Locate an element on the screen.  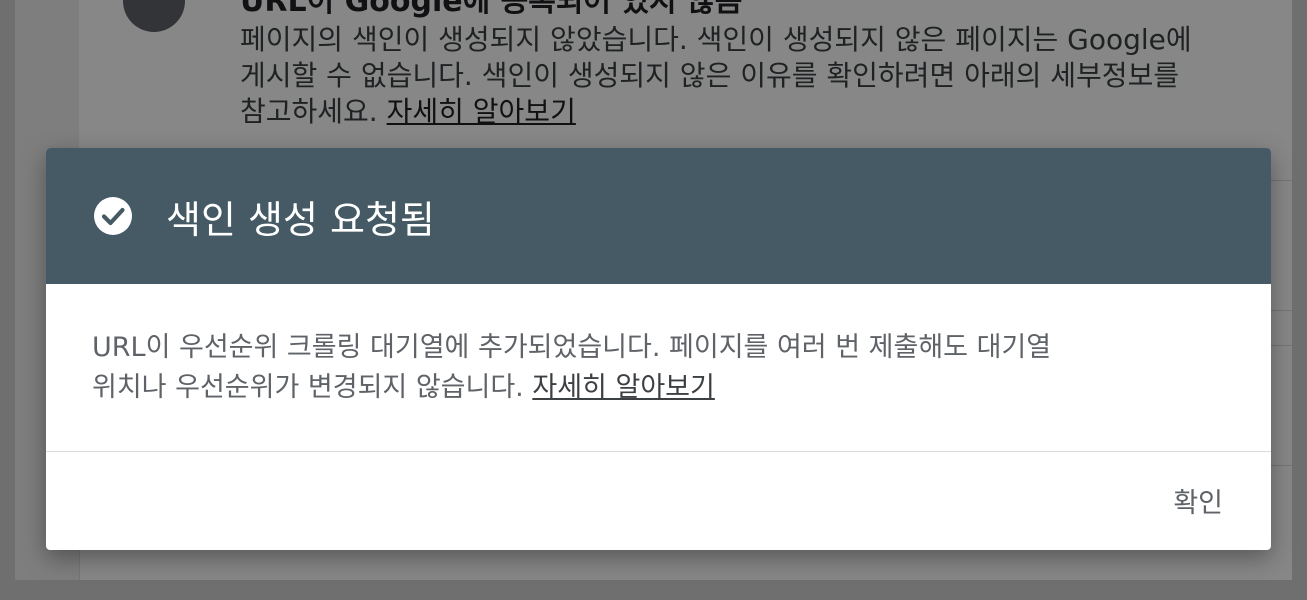
confirm-button: 확인 is located at coordinates (1198, 500).